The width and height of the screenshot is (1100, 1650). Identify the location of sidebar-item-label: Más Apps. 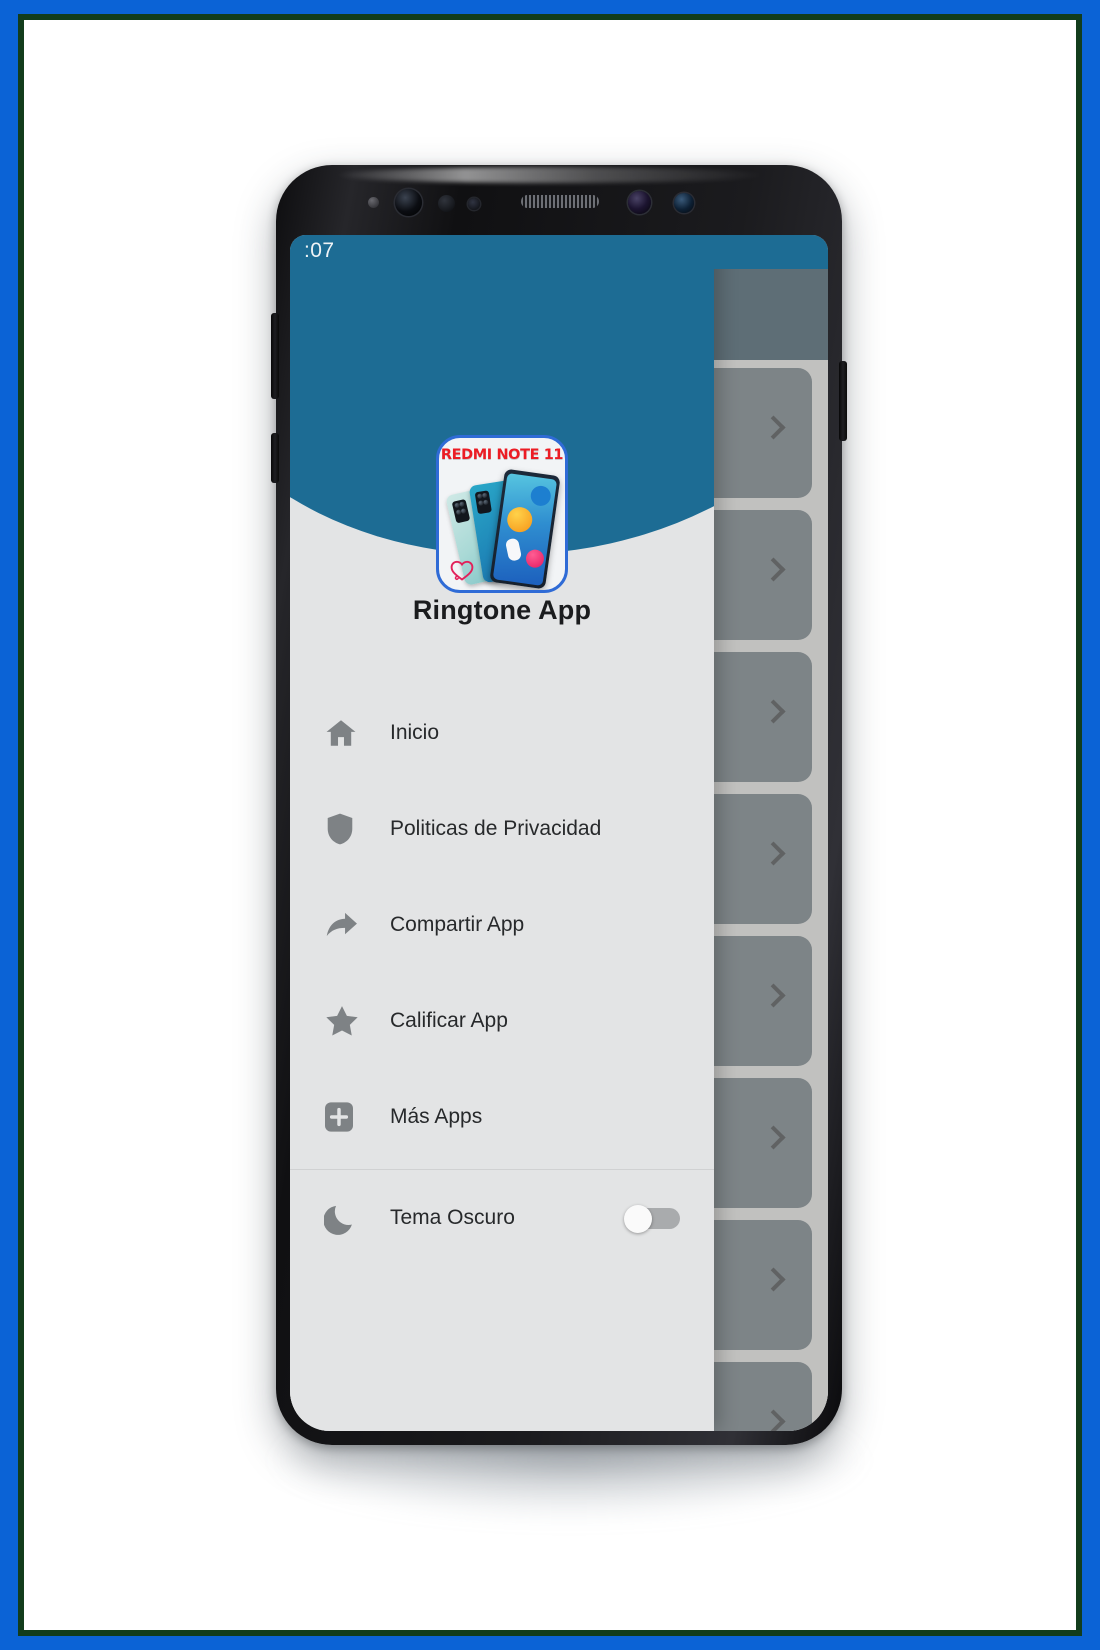
(436, 1116).